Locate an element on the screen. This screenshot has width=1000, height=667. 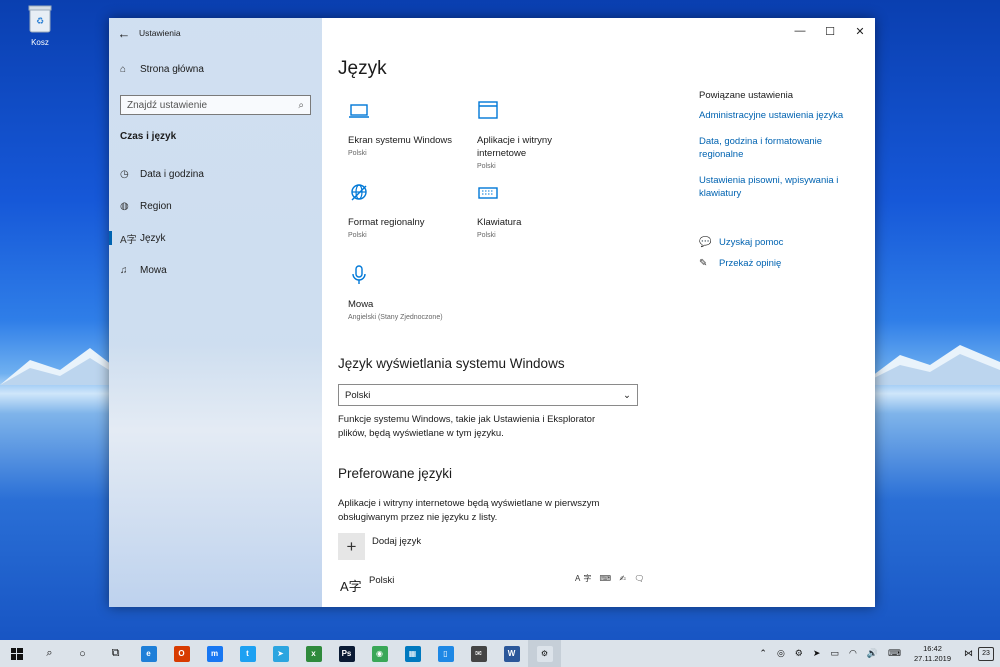
task-view-icon: ⧉ is located at coordinates (115, 653).